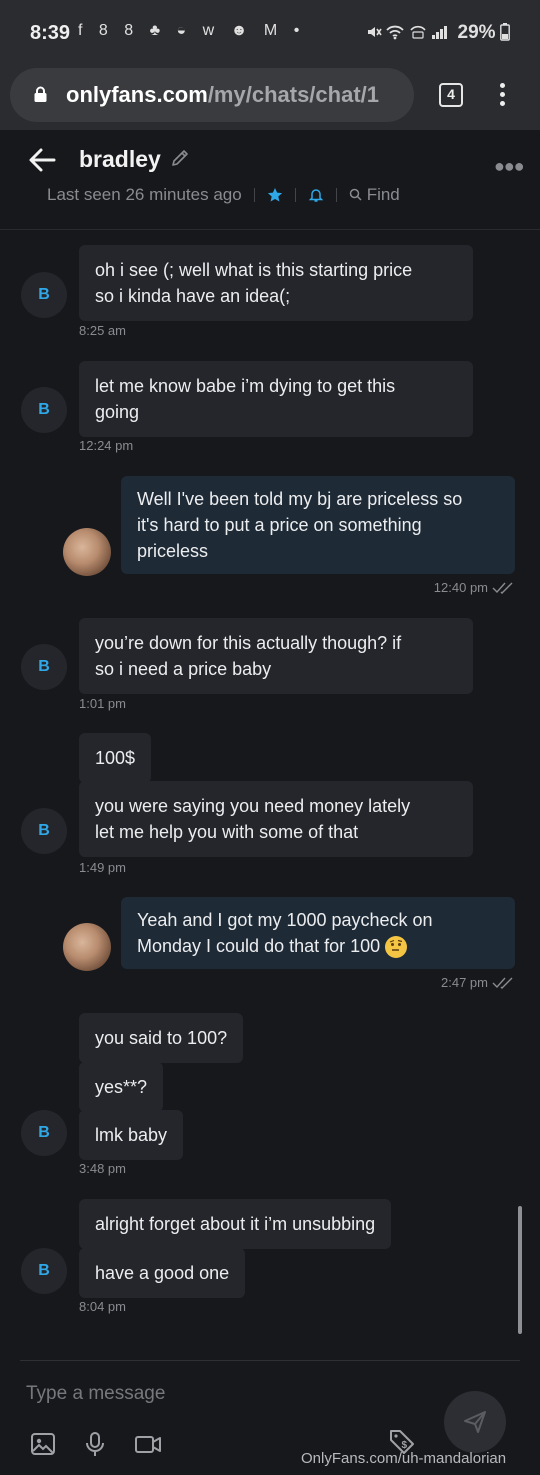 The width and height of the screenshot is (540, 1475). Describe the element at coordinates (95, 1444) in the screenshot. I see `microphone-icon` at that location.